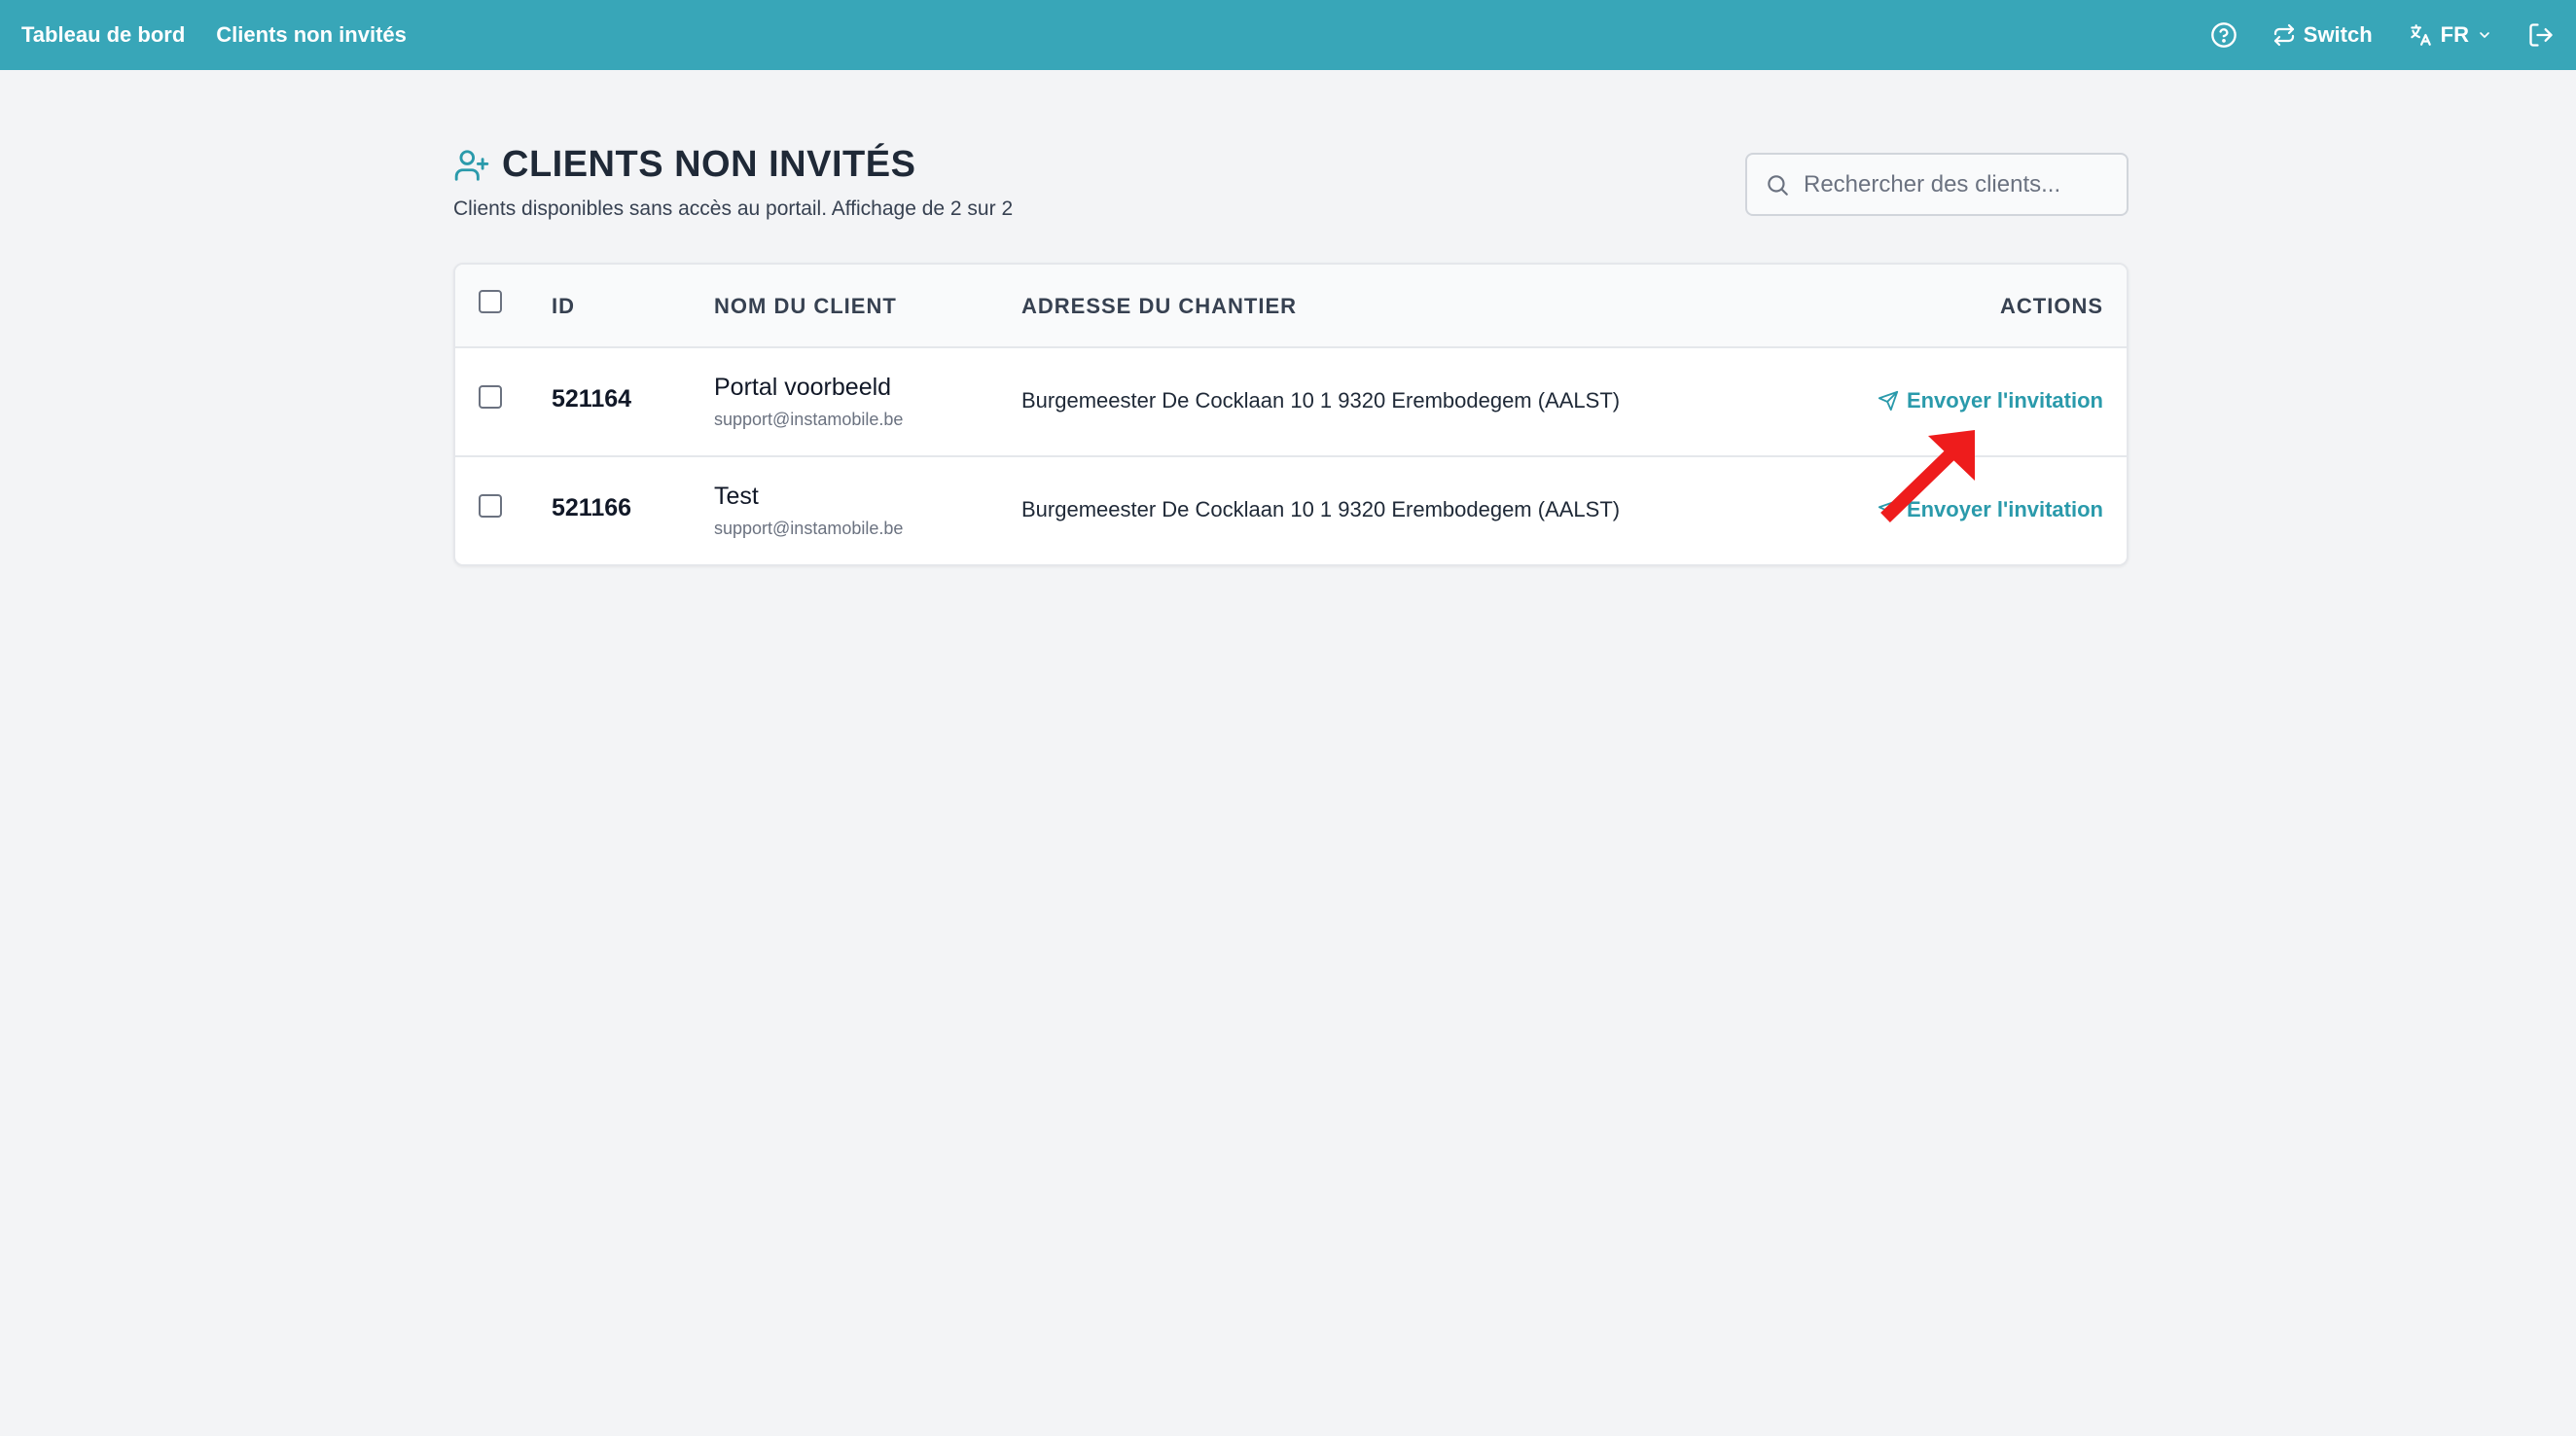 The height and width of the screenshot is (1436, 2576). I want to click on logout-icon, so click(2541, 35).